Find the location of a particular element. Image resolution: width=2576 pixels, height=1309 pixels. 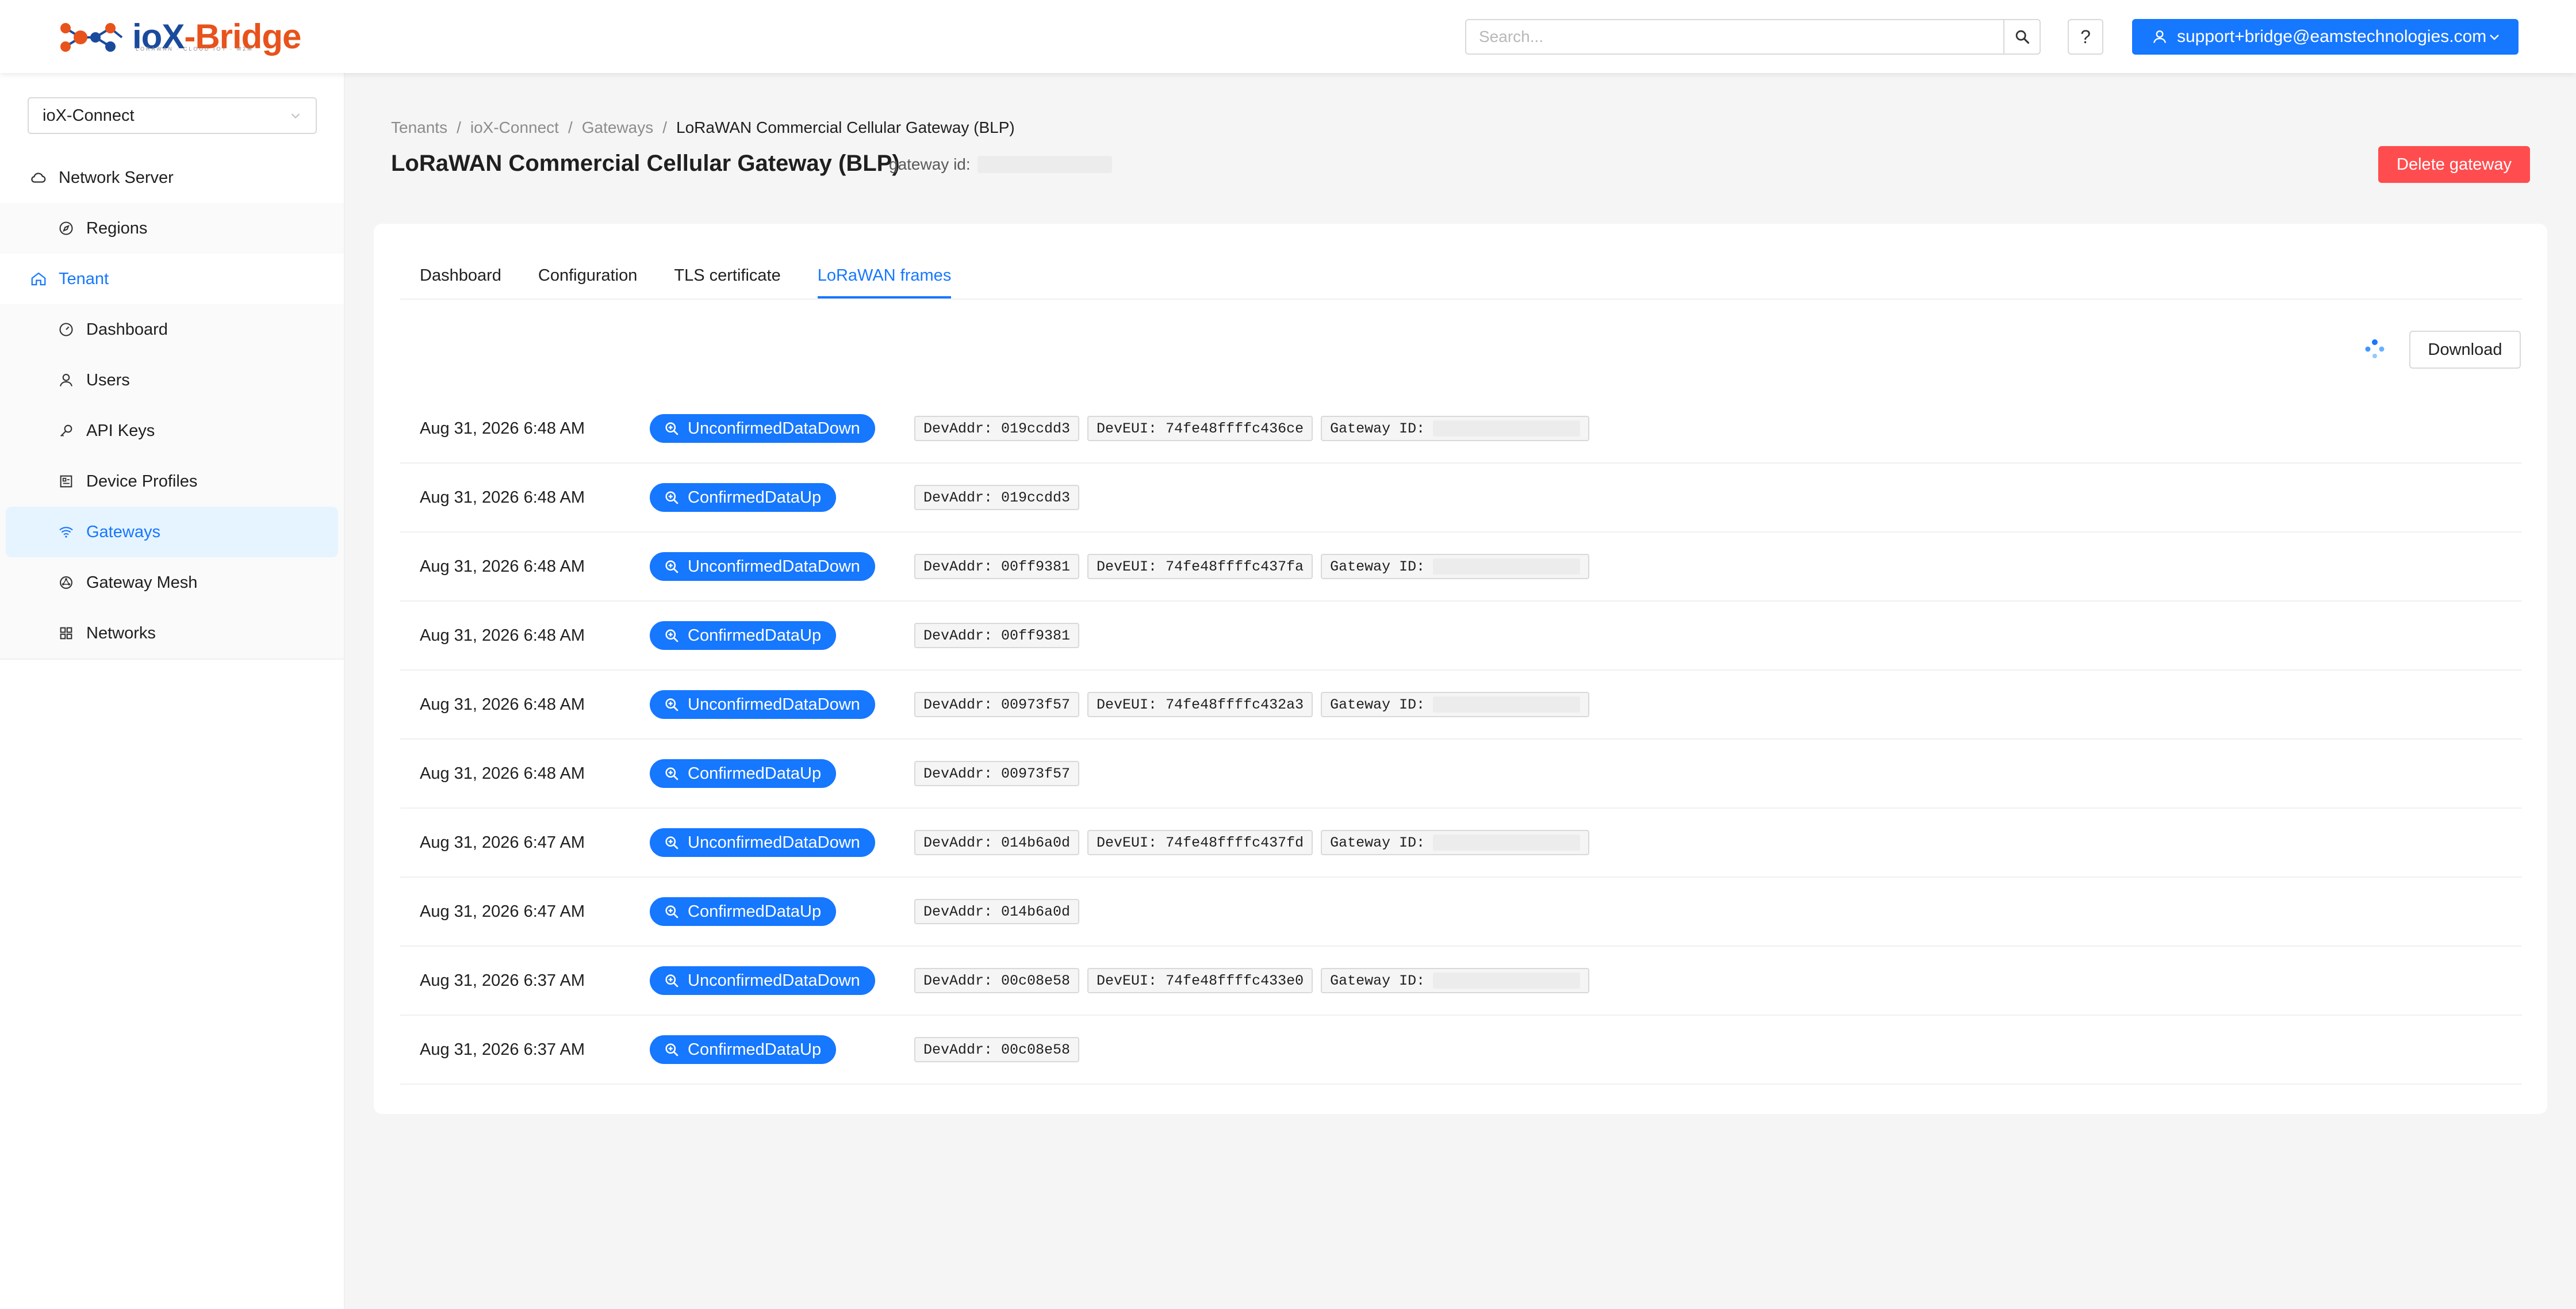

breadcrumb-tenants: Tenants is located at coordinates (419, 127).